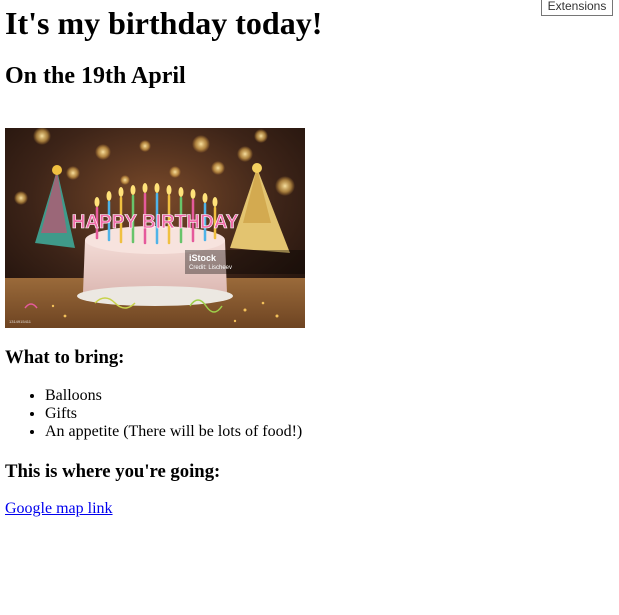  What do you see at coordinates (20, 321) in the screenshot?
I see `photo-id: 1314915411` at bounding box center [20, 321].